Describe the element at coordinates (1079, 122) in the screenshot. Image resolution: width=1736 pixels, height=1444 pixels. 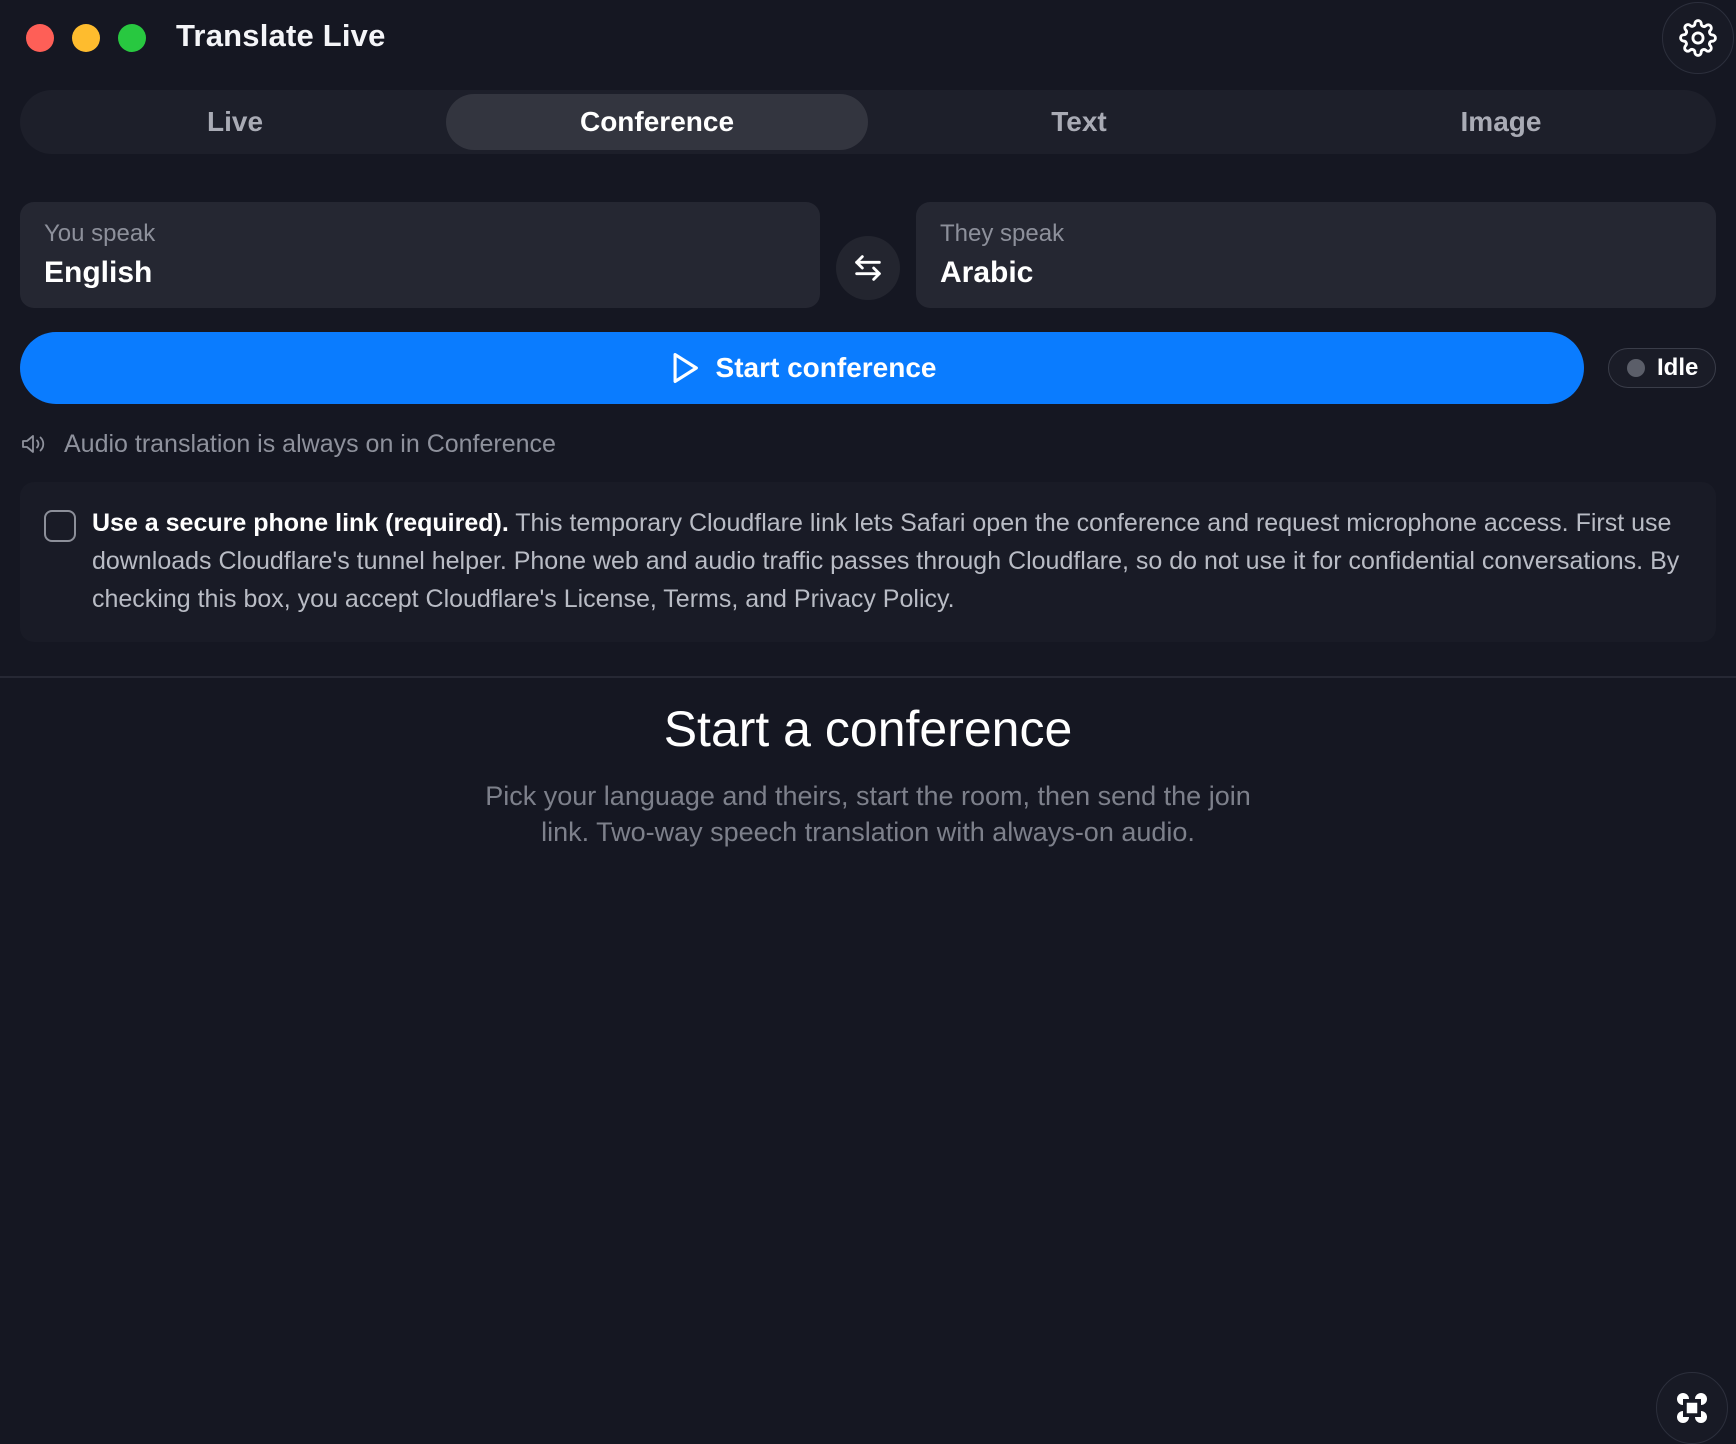
I see `tab-text: Text` at that location.